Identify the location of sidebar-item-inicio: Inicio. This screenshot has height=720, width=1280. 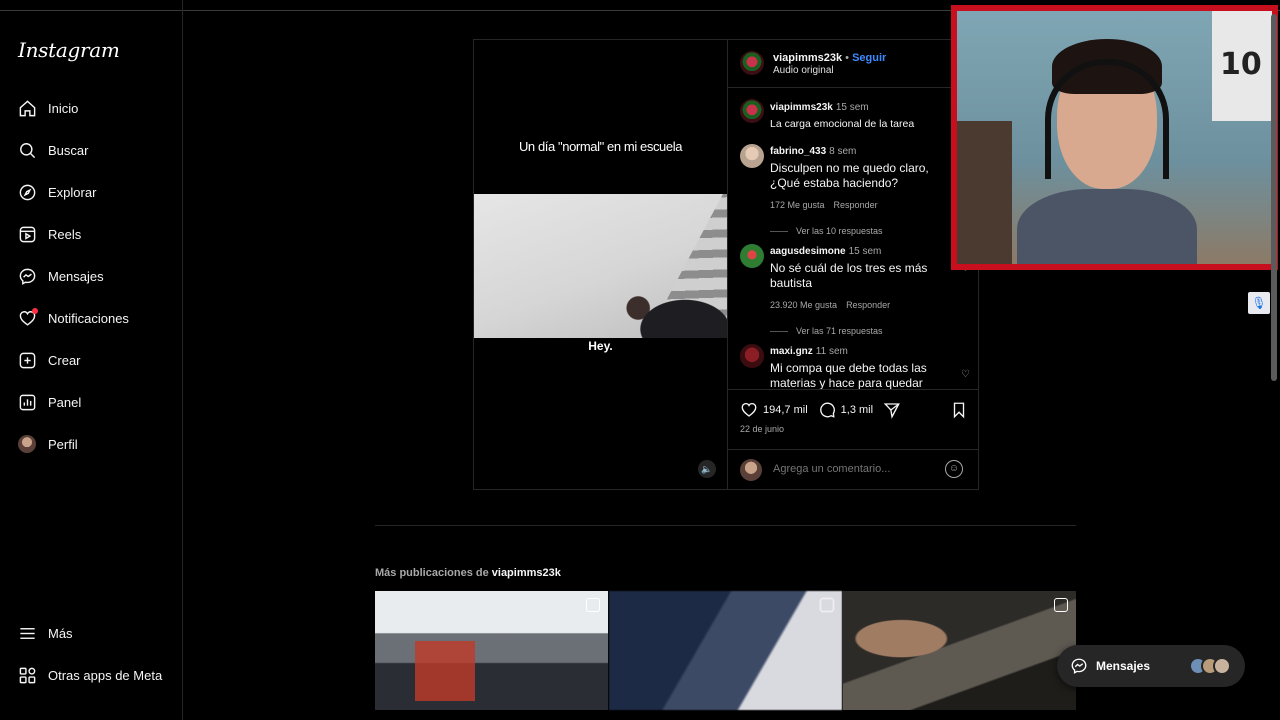
(91, 108).